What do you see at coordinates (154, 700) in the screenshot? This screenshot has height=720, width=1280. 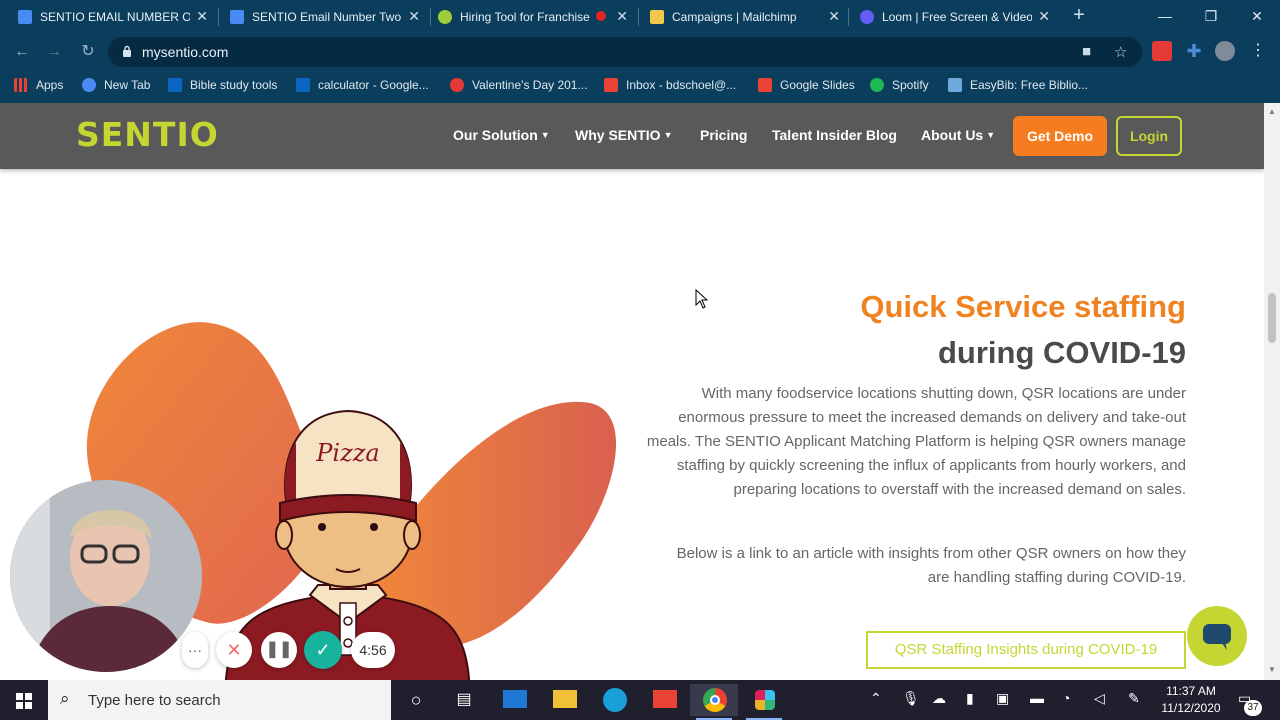 I see `search-placeholder: Type here to search` at bounding box center [154, 700].